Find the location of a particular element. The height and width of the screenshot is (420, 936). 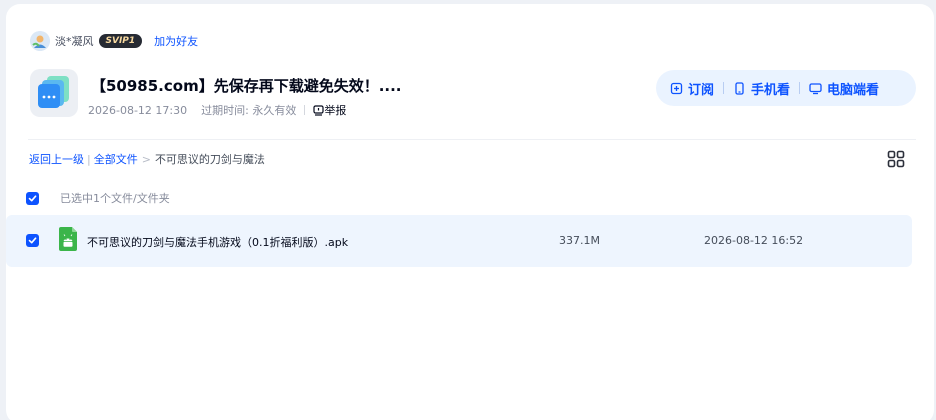

subscribe-button: 订阅 is located at coordinates (692, 88).